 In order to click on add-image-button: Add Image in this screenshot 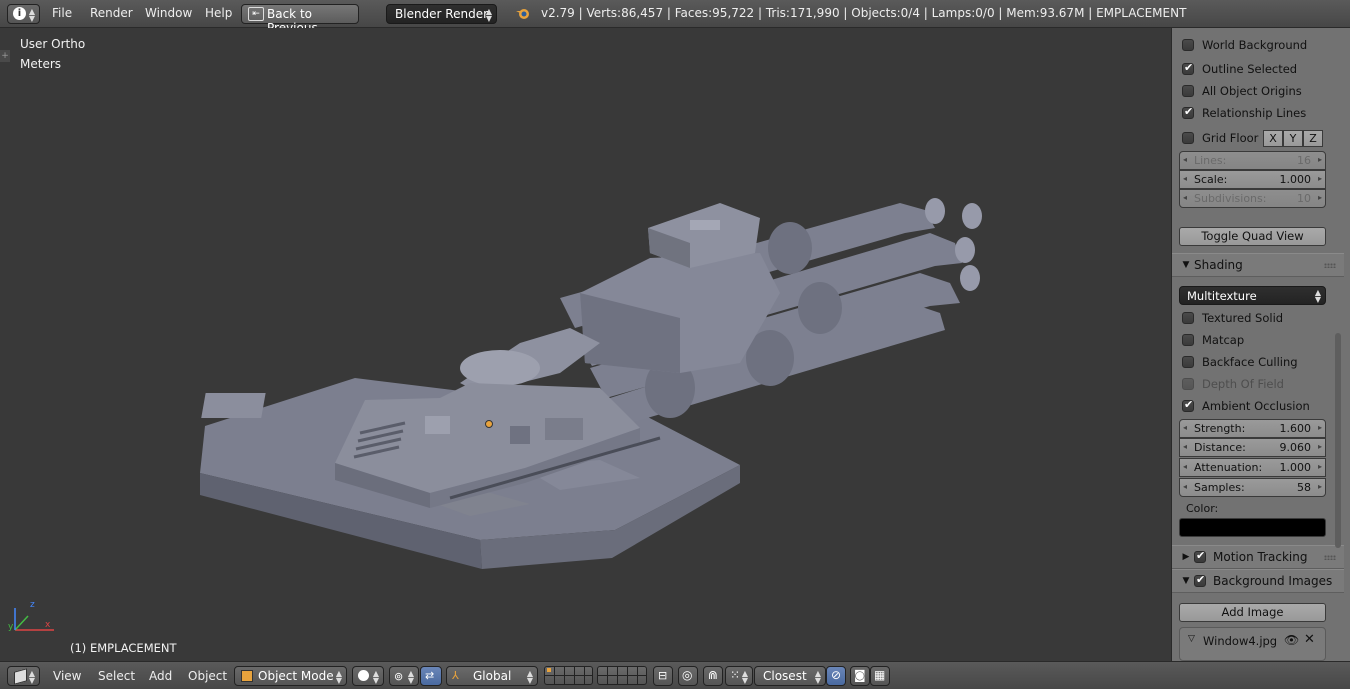, I will do `click(1252, 612)`.